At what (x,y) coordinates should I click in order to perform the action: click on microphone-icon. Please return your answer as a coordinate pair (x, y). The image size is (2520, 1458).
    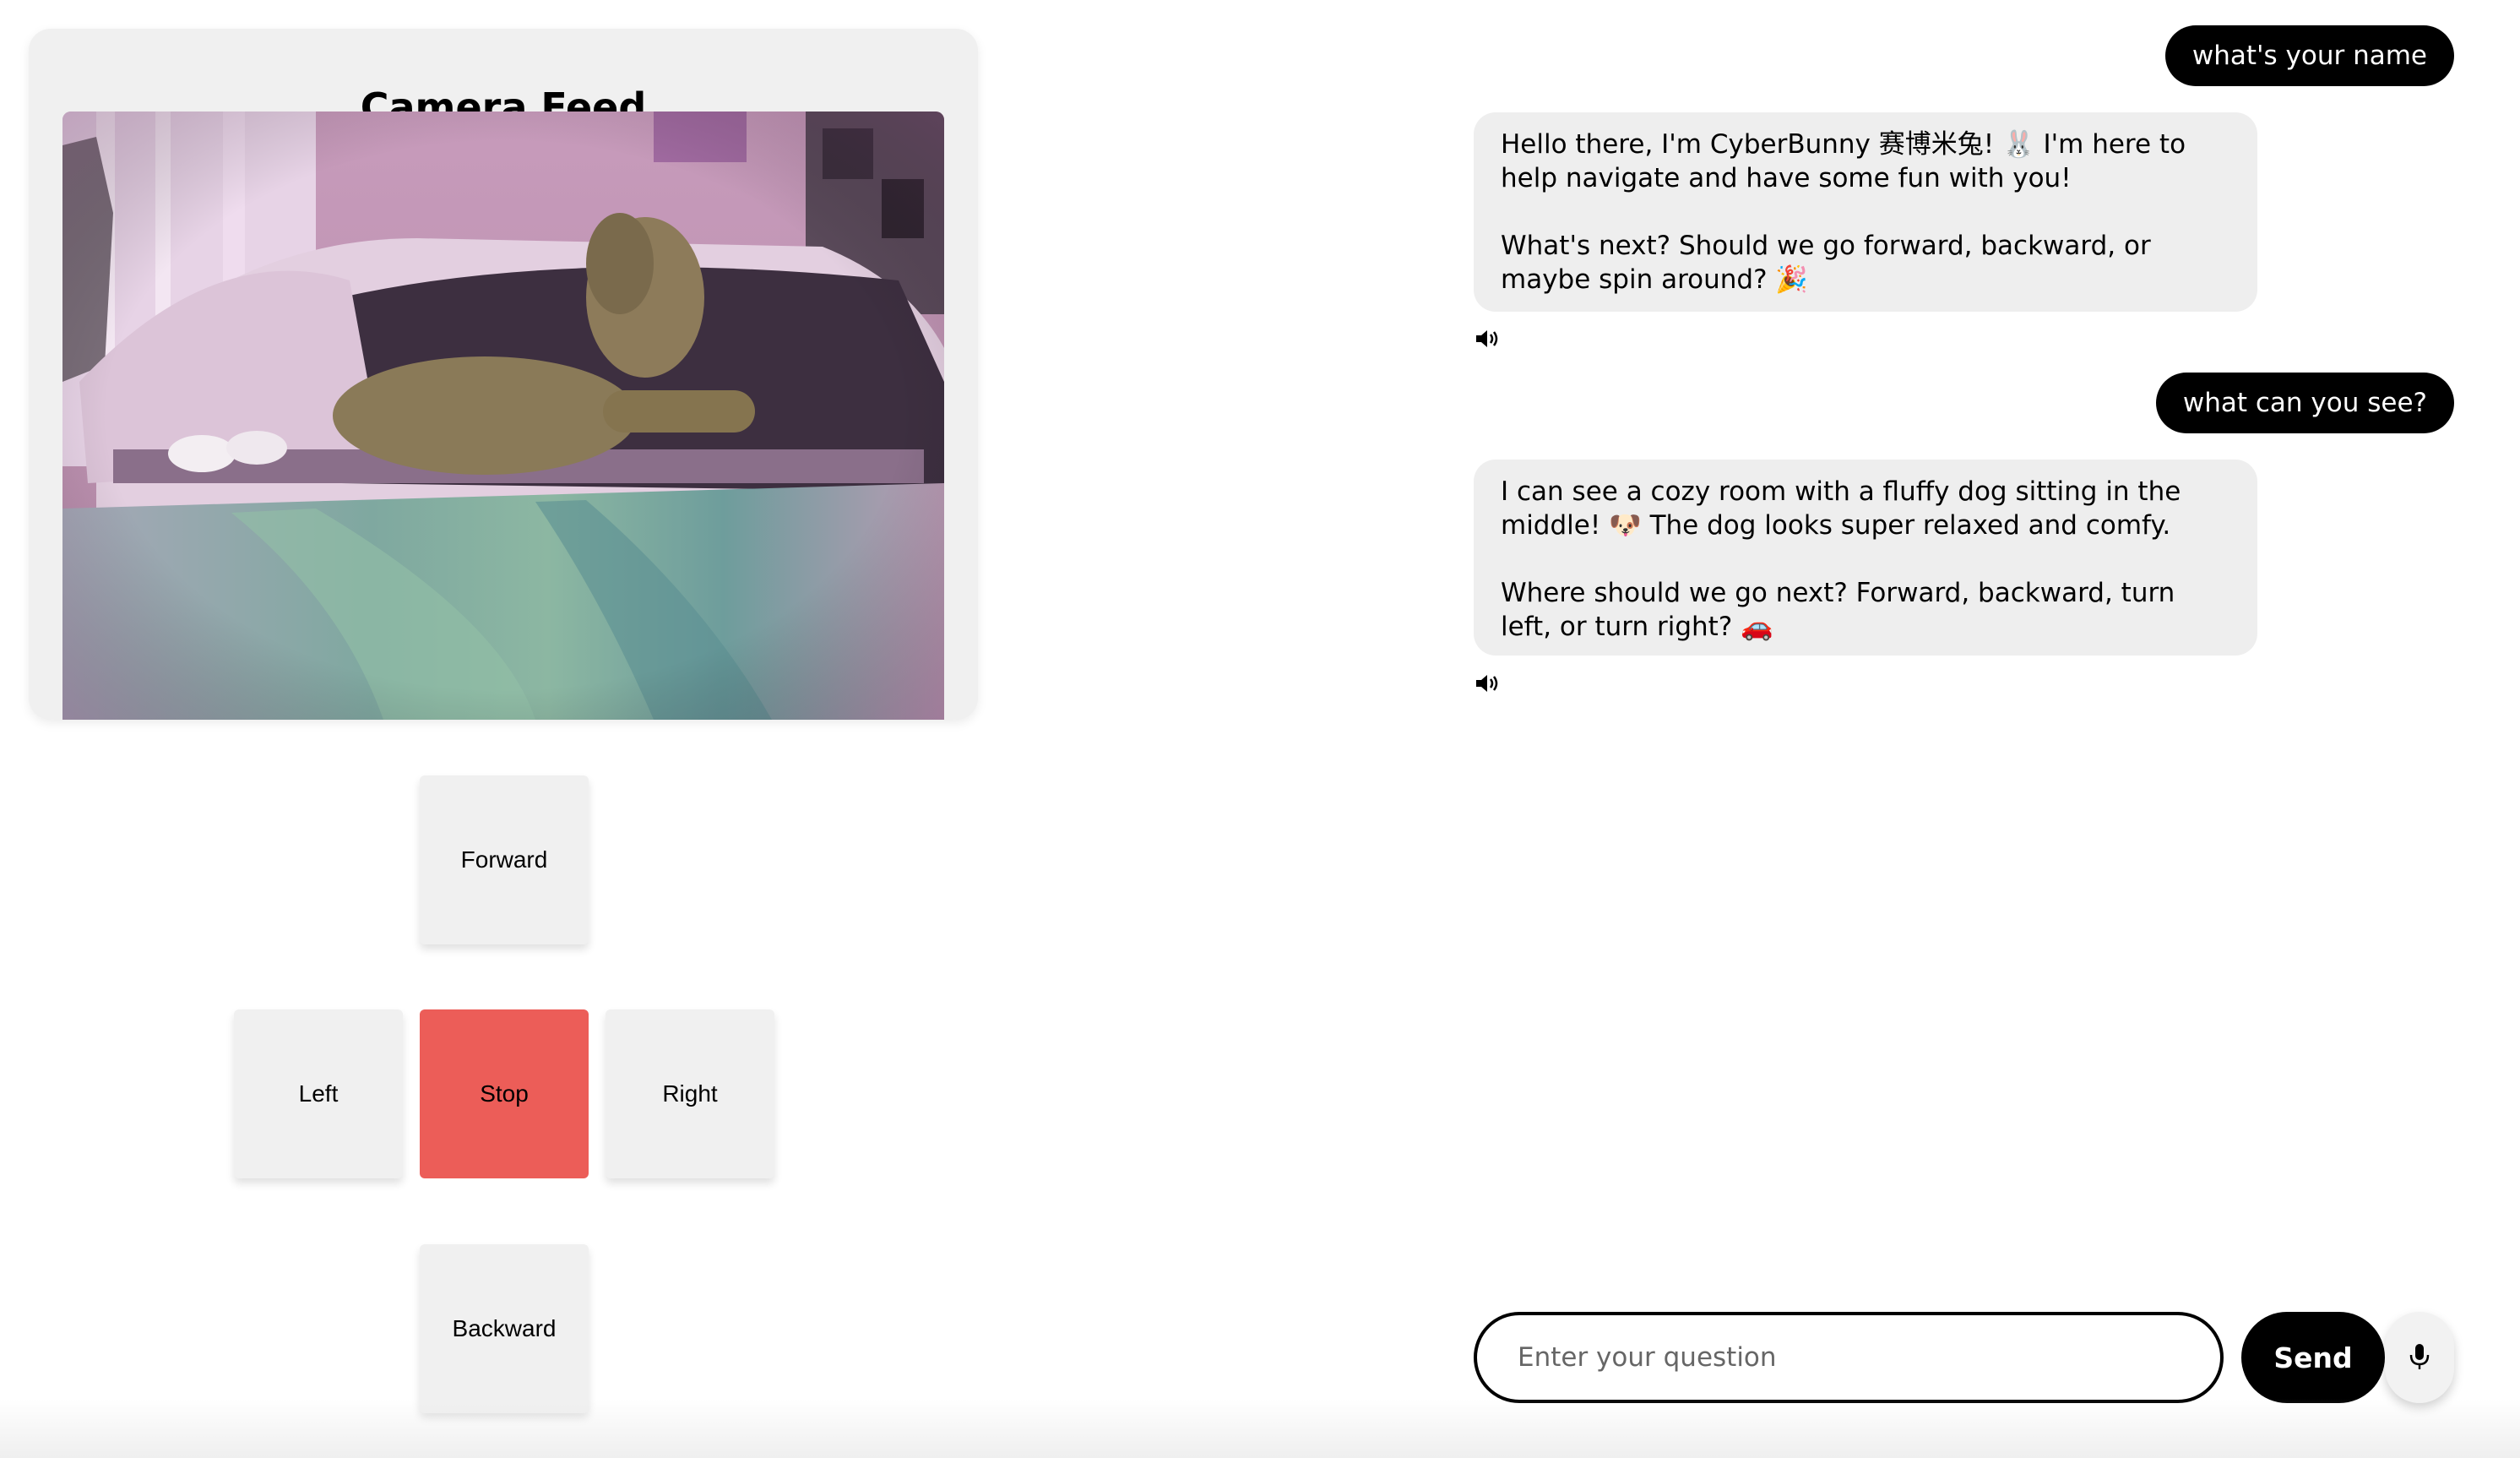
    Looking at the image, I should click on (2419, 1356).